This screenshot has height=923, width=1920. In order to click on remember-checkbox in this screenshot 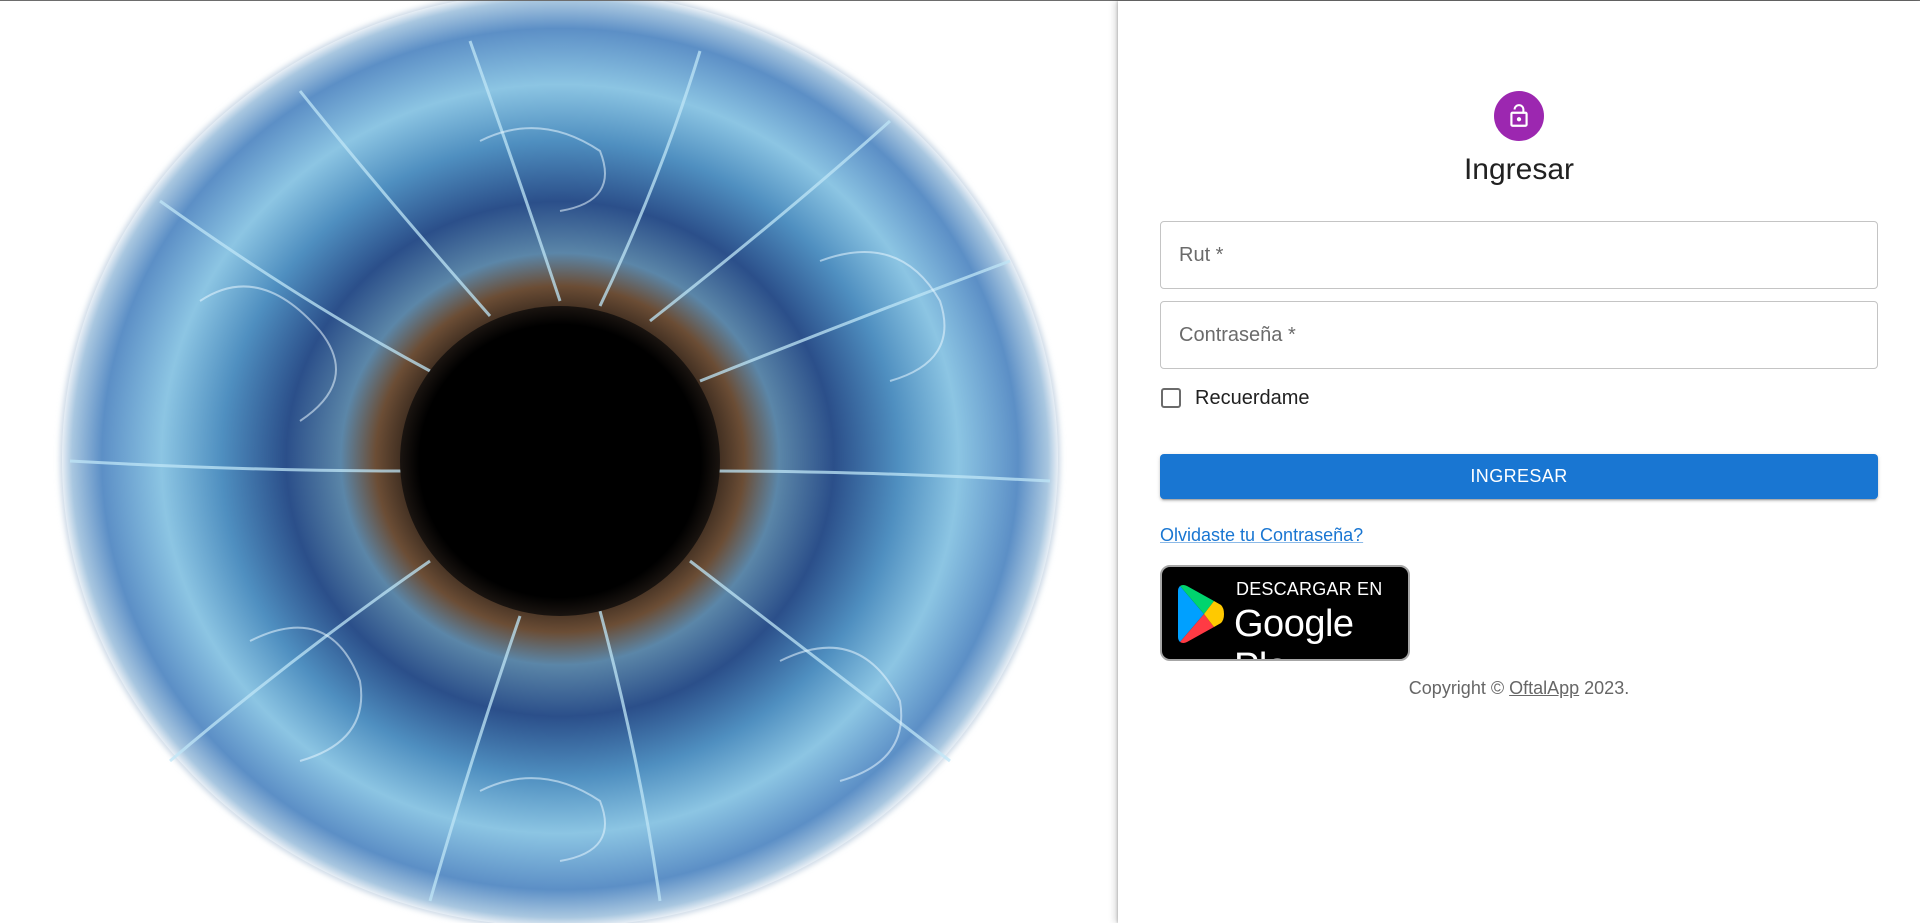, I will do `click(1171, 398)`.